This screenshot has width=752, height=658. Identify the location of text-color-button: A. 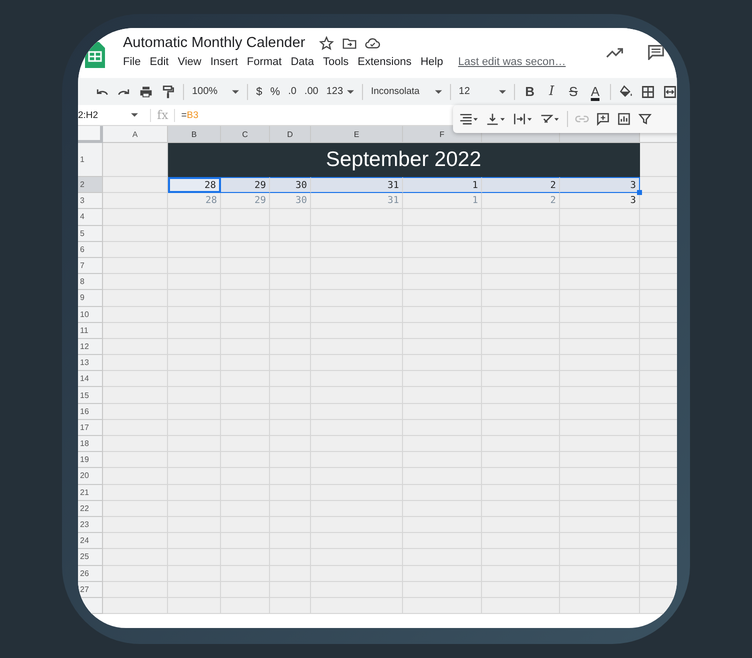
(595, 91).